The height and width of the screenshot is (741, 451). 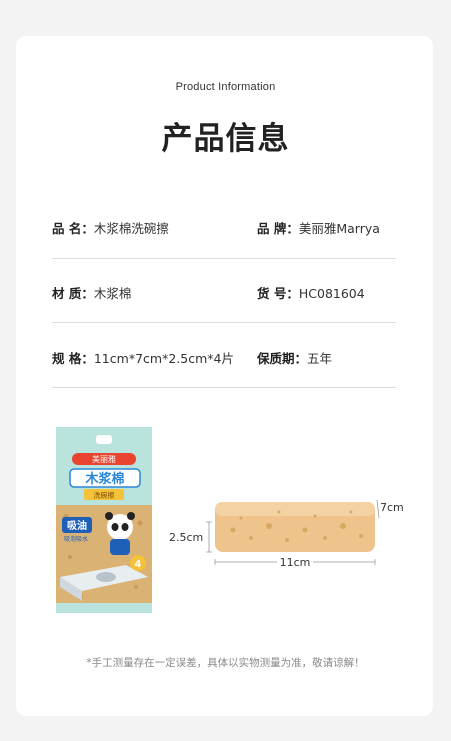 What do you see at coordinates (320, 358) in the screenshot?
I see `spec-value-shelf-life: 五年` at bounding box center [320, 358].